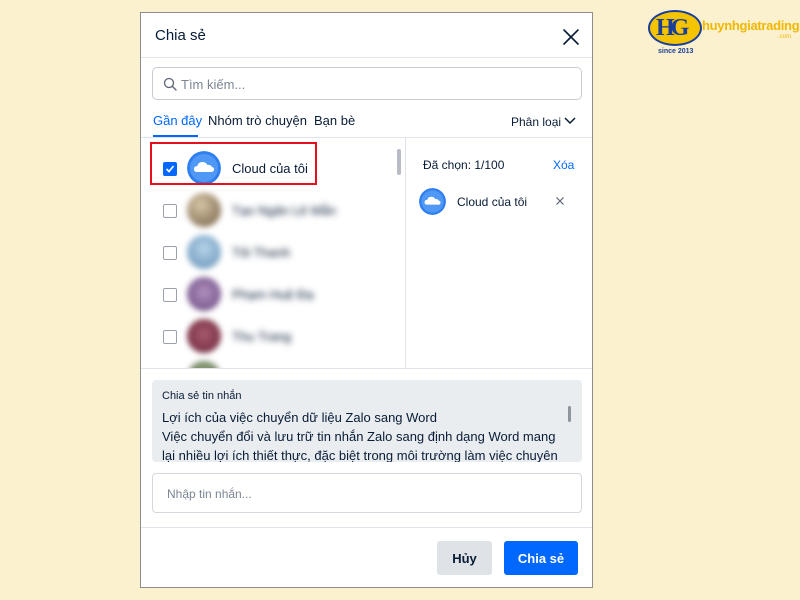 The image size is (800, 600). What do you see at coordinates (262, 336) in the screenshot?
I see `contact-name: Thu Trang` at bounding box center [262, 336].